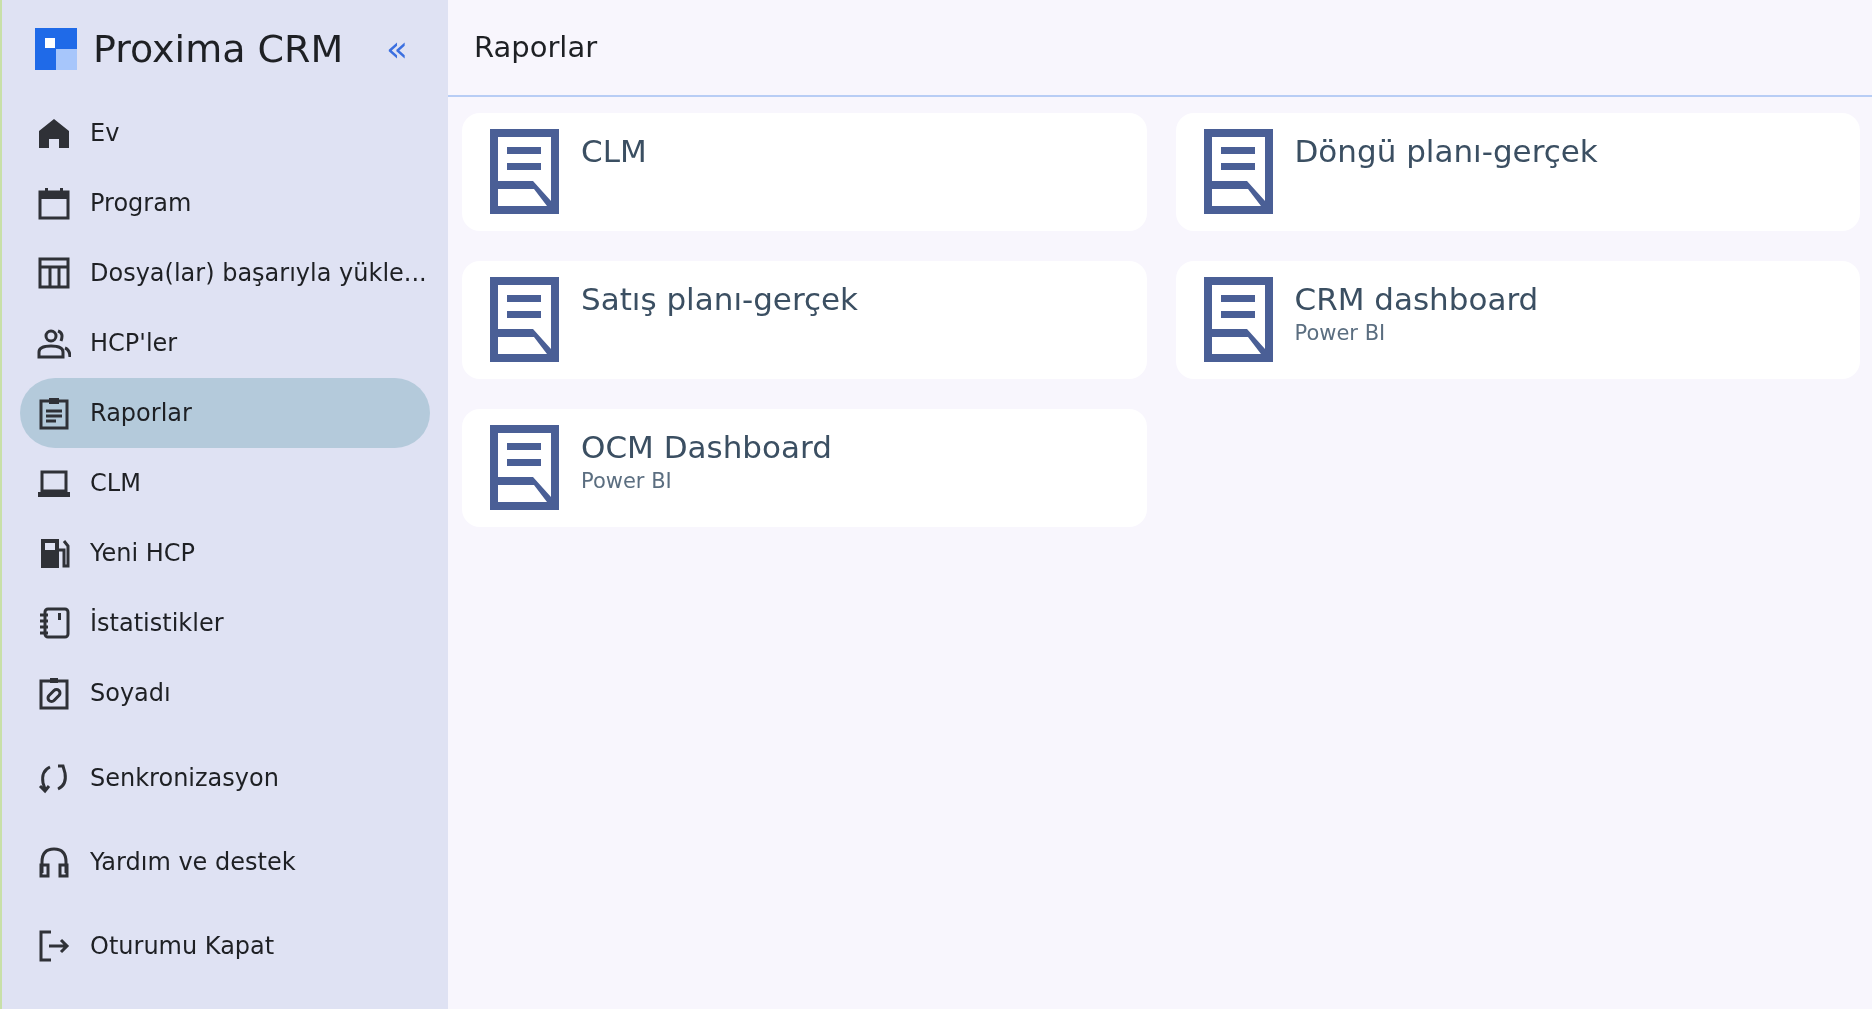  Describe the element at coordinates (1517, 320) in the screenshot. I see `report-card: CRM dashboard Power BI` at that location.